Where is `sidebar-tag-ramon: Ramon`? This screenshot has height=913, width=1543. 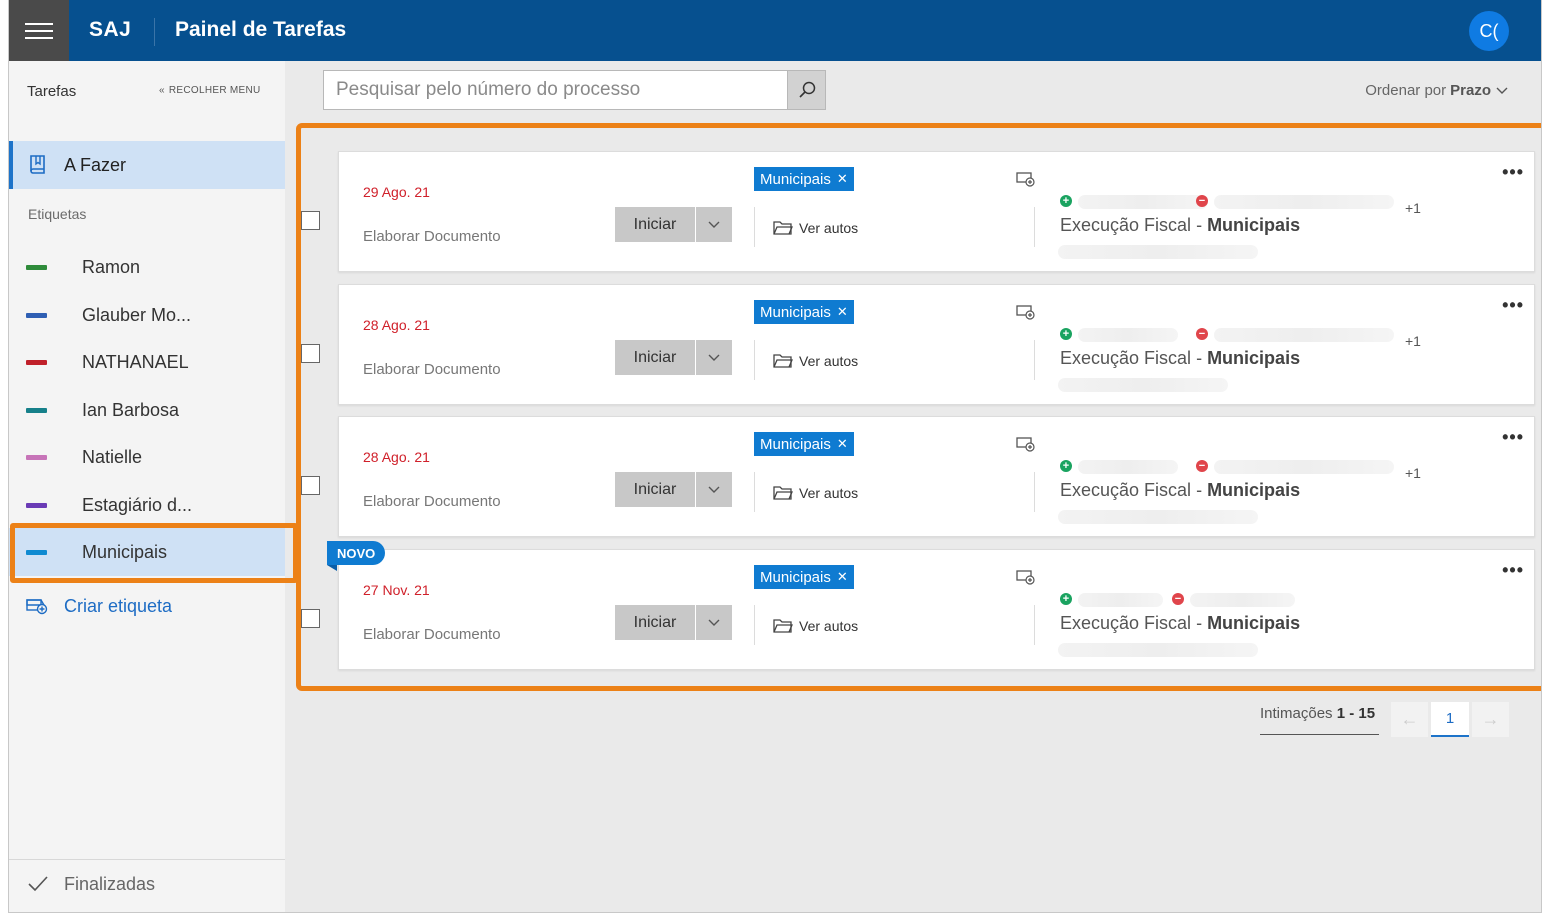 sidebar-tag-ramon: Ramon is located at coordinates (147, 267).